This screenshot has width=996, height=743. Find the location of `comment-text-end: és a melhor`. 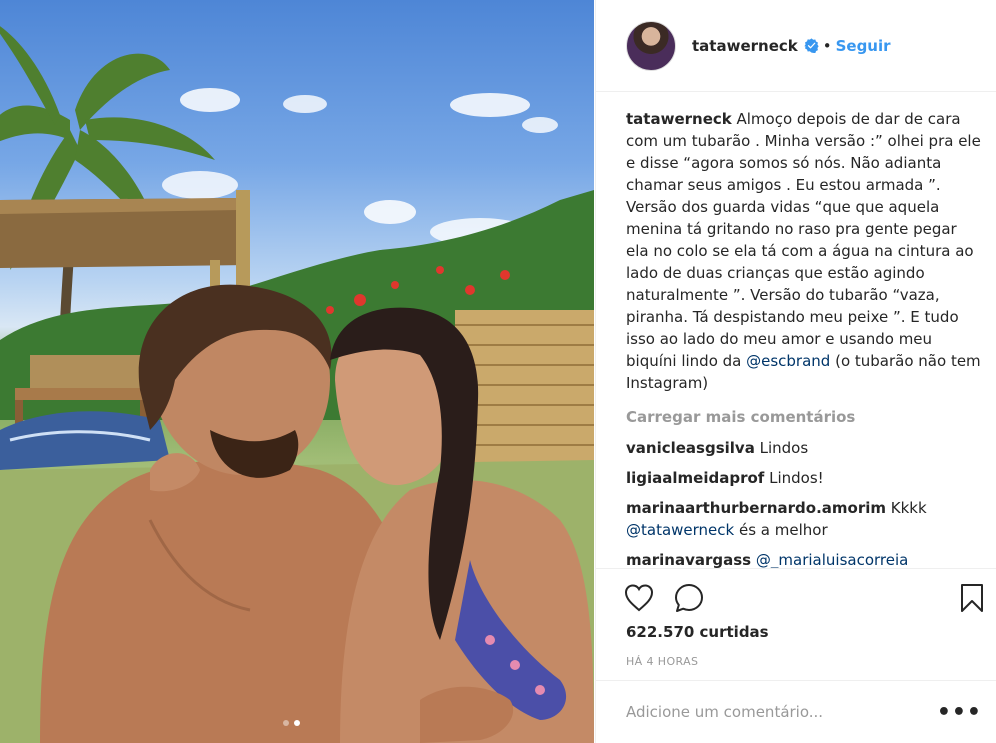

comment-text-end: és a melhor is located at coordinates (781, 530).